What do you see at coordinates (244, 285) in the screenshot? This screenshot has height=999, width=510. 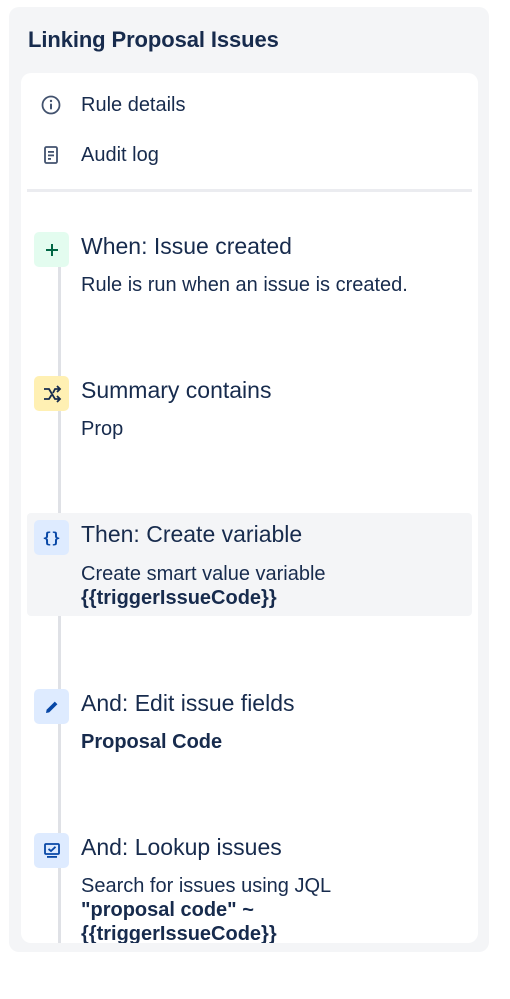 I see `step-description: Rule is run when an issue is created.` at bounding box center [244, 285].